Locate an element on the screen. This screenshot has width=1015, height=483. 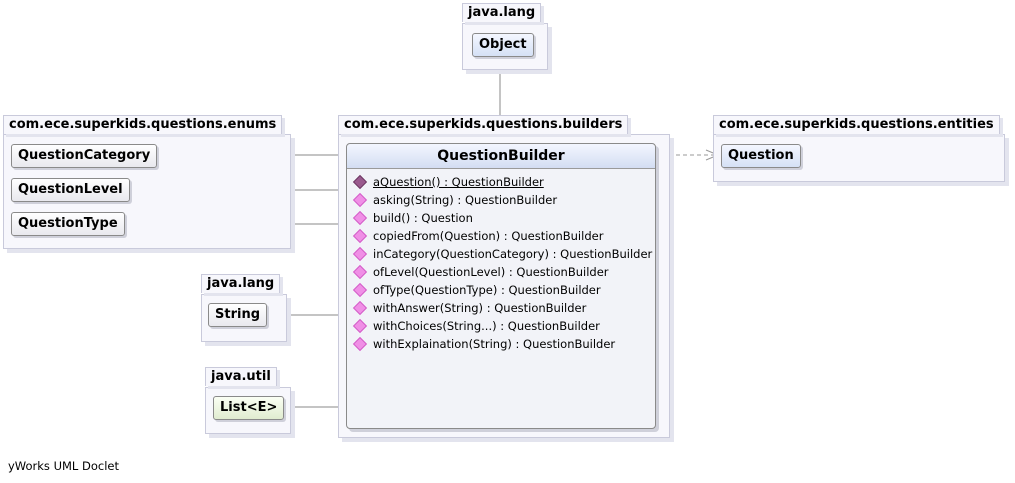
method-item: asking(String) : QuestionBuilder is located at coordinates (501, 200).